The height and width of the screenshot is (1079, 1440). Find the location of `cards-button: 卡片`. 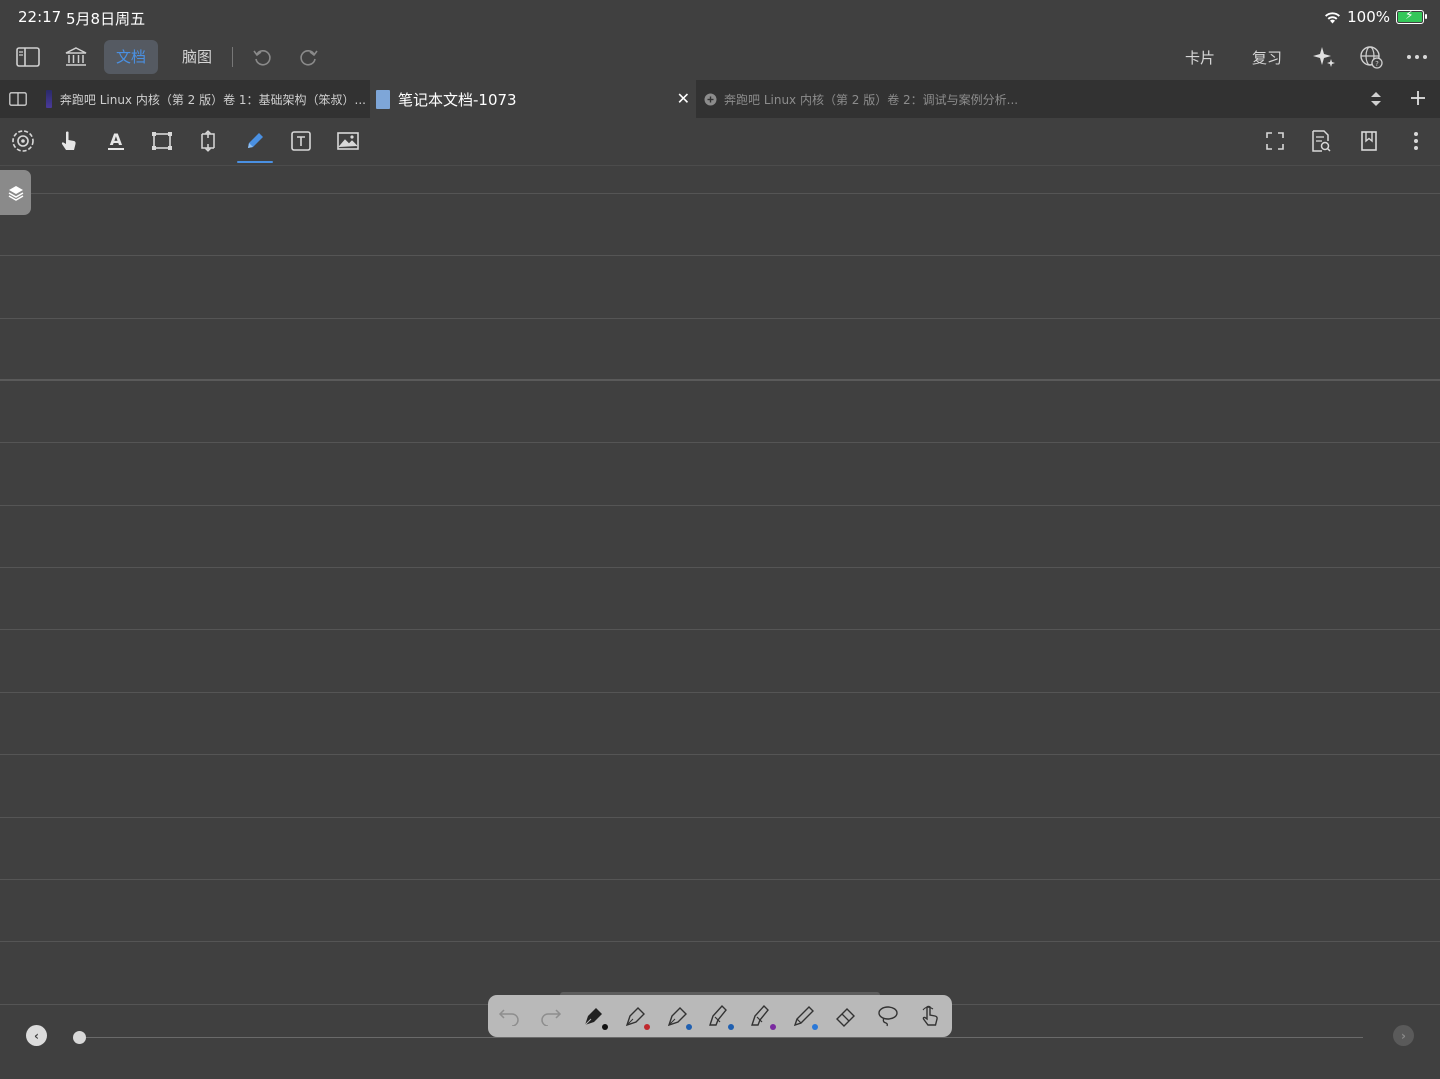

cards-button: 卡片 is located at coordinates (1200, 57).